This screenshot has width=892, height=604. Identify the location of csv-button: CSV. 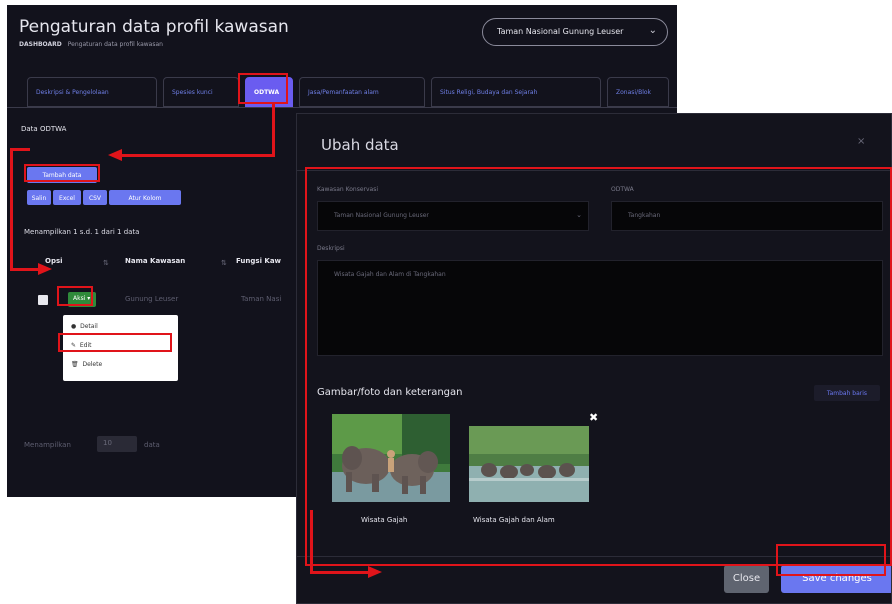
(95, 197).